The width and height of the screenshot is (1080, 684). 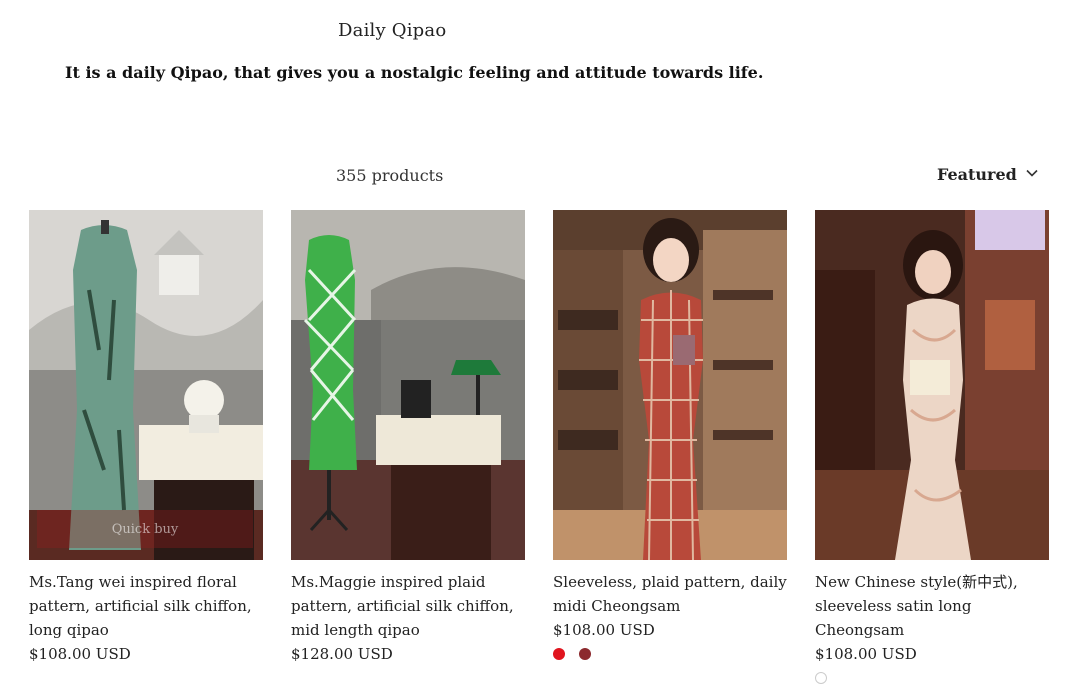 I want to click on product-count: 355 products, so click(x=390, y=175).